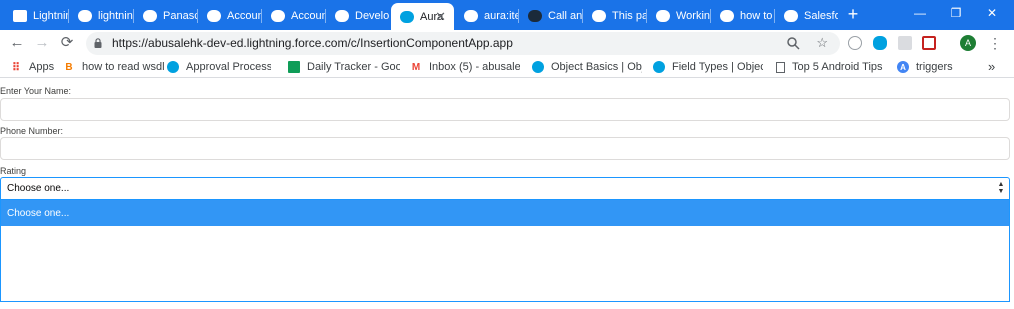 This screenshot has height=309, width=1014. What do you see at coordinates (505, 188) in the screenshot?
I see `rating-select: Choose one... ▲ ▼` at bounding box center [505, 188].